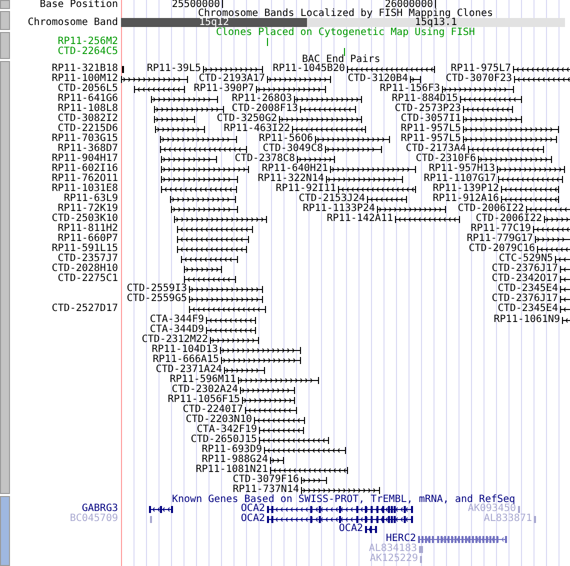 The height and width of the screenshot is (566, 570). Describe the element at coordinates (430, 139) in the screenshot. I see `feature-label: RP11-957L5` at that location.